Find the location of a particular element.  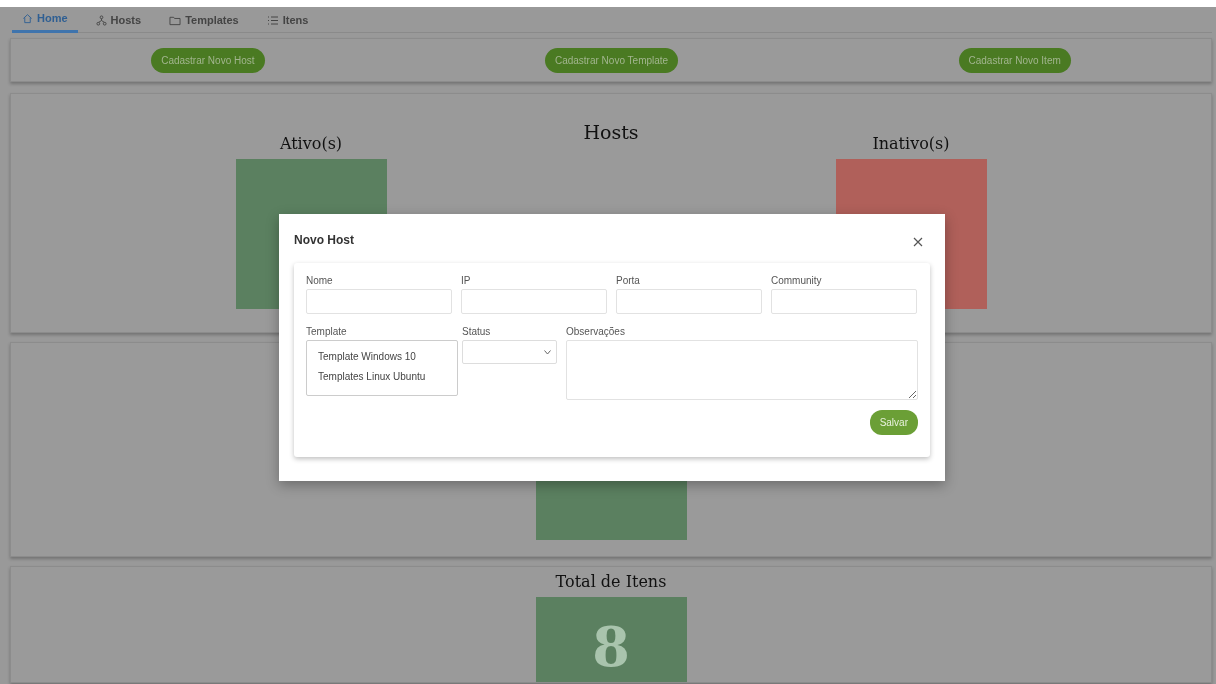

network-icon is located at coordinates (101, 20).